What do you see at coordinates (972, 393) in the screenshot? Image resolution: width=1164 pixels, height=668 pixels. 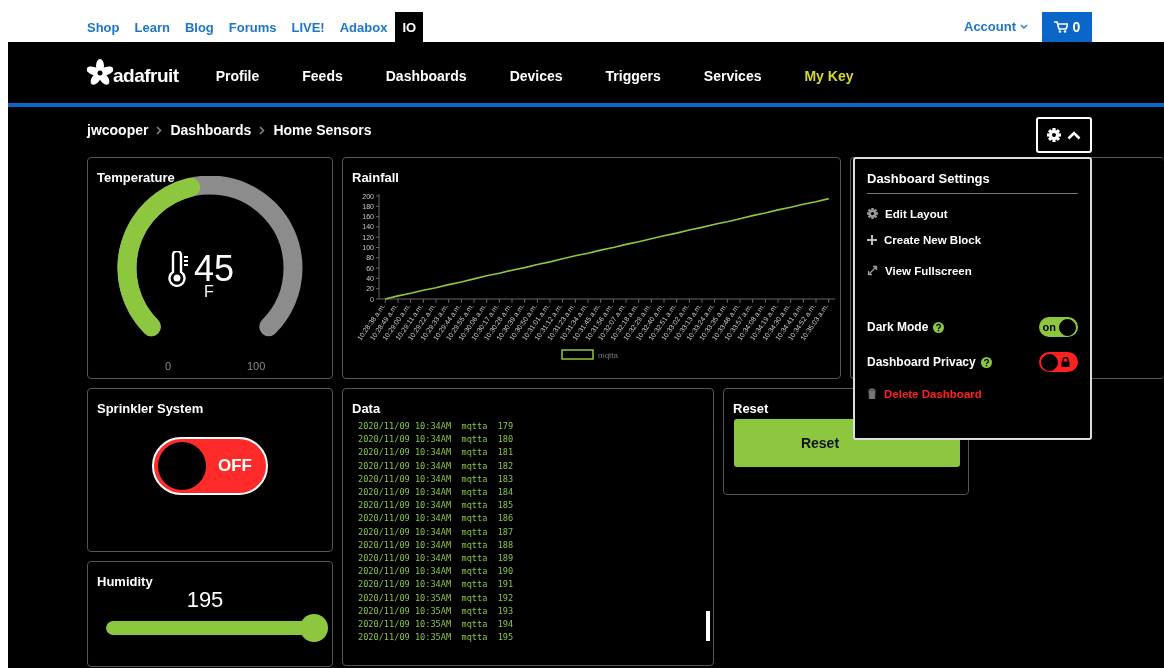 I see `menu-item: Delete Dashboard` at bounding box center [972, 393].